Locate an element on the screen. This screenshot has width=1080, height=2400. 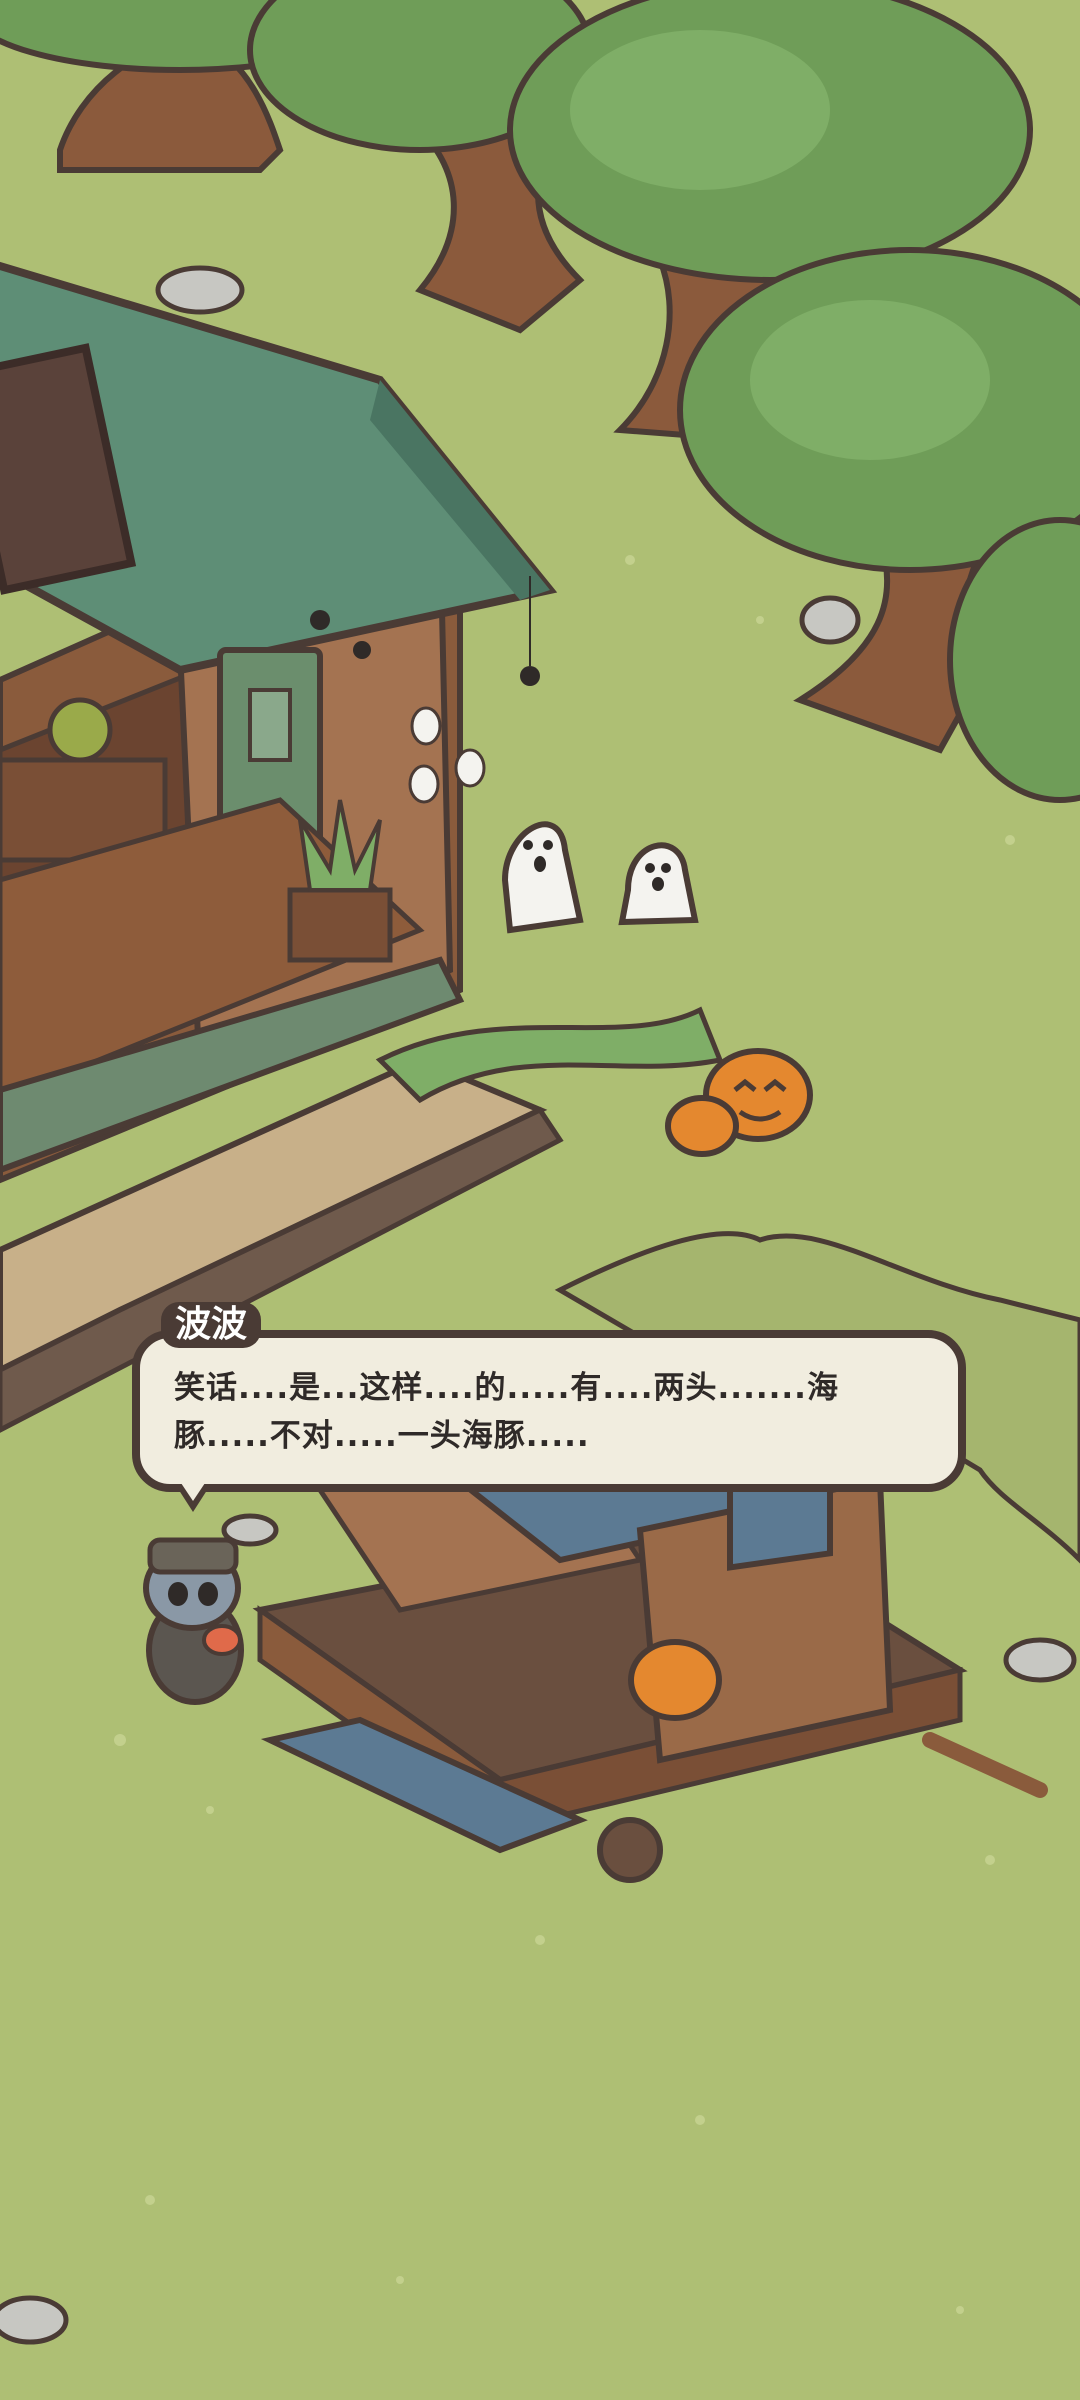
cart-pumpkin is located at coordinates (675, 1680).